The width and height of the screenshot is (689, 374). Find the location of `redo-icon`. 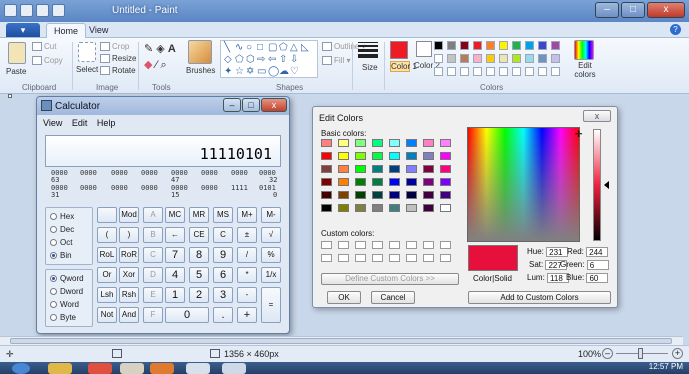

redo-icon is located at coordinates (58, 10).